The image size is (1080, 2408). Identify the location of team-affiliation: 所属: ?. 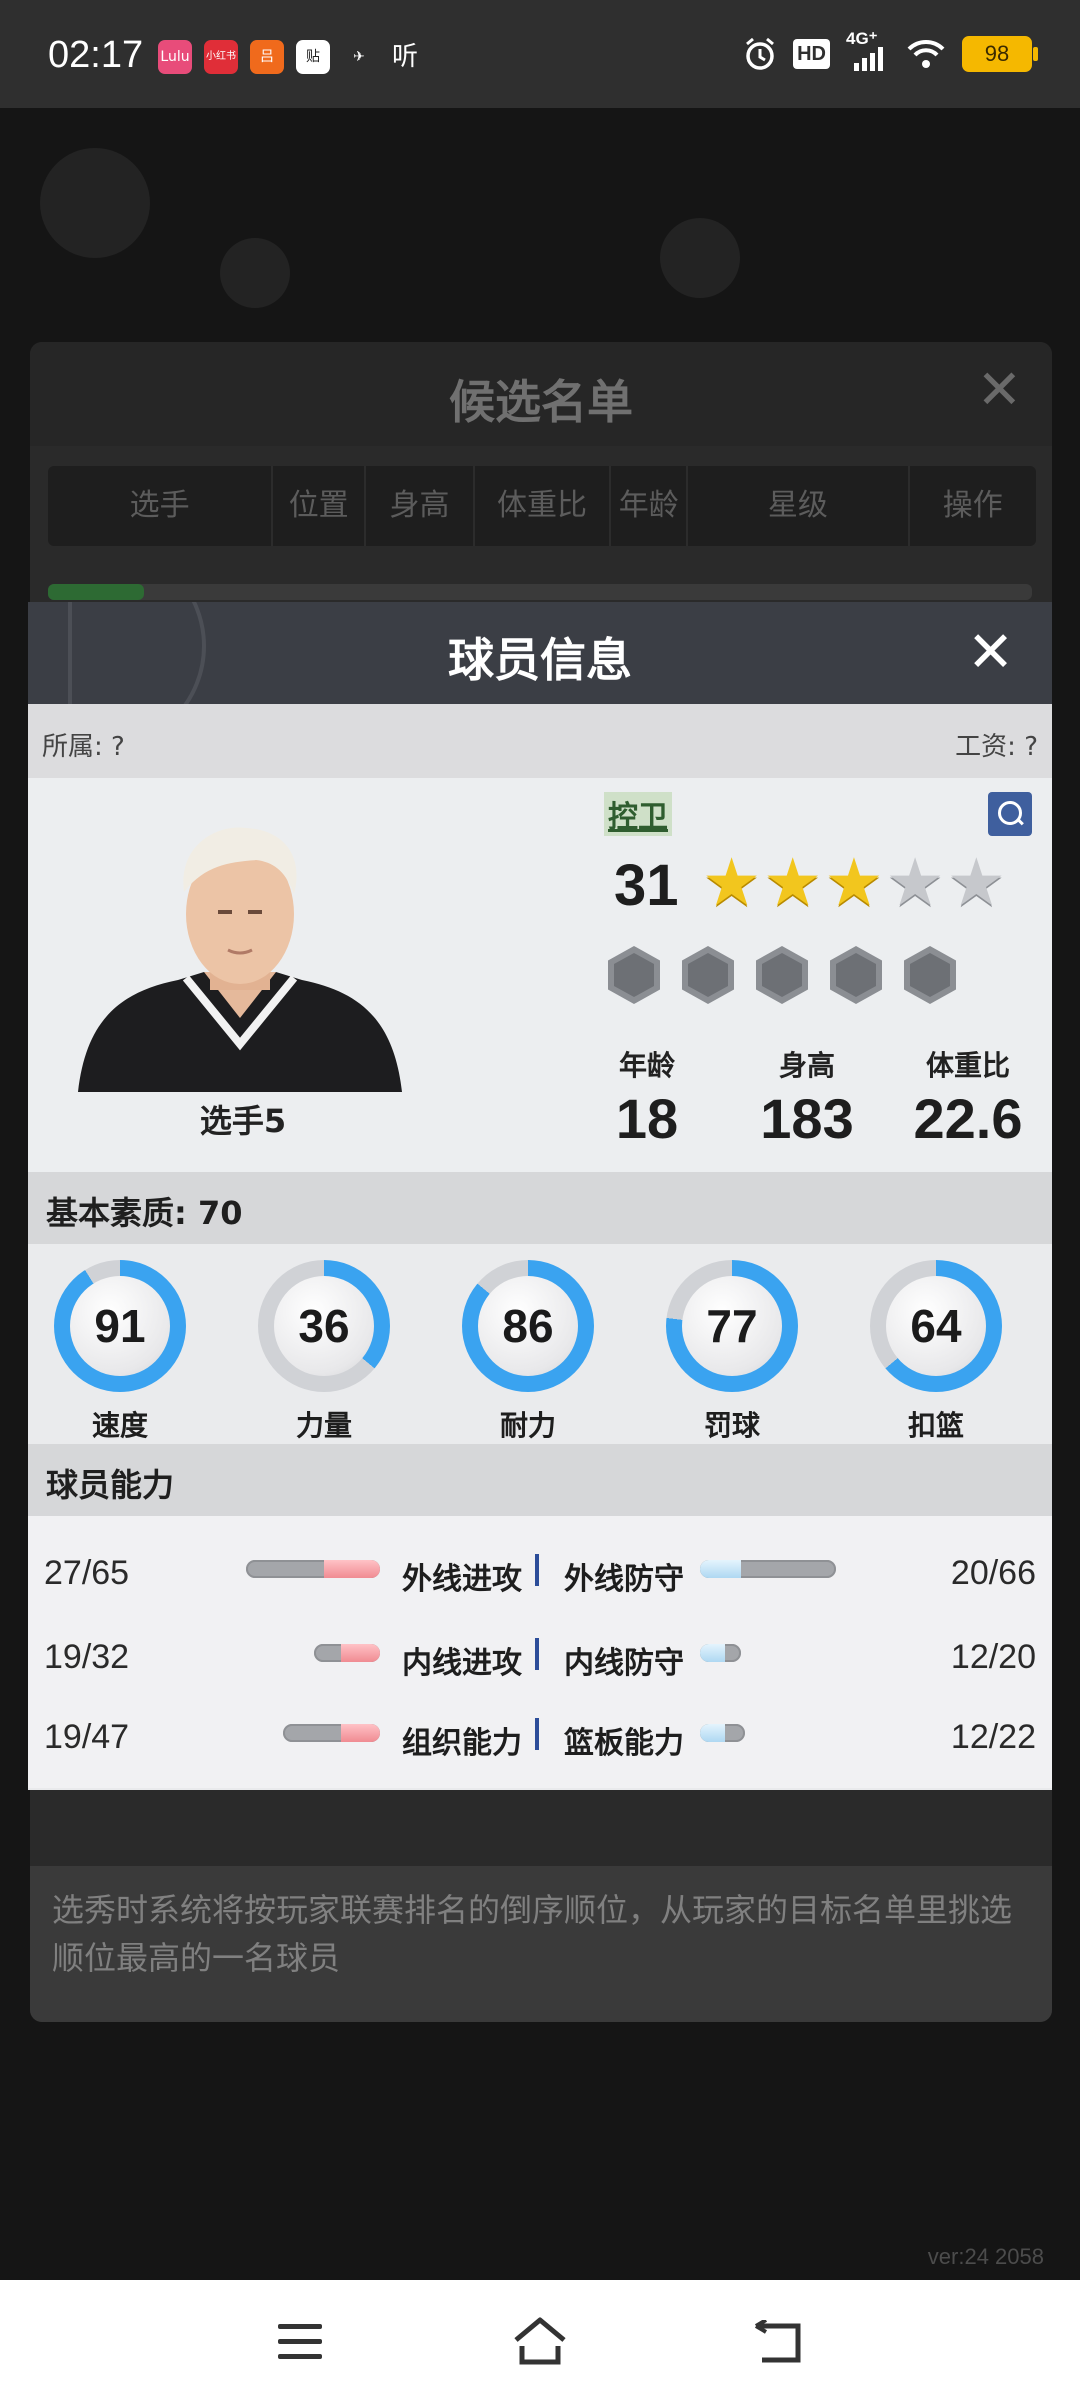
(83, 747).